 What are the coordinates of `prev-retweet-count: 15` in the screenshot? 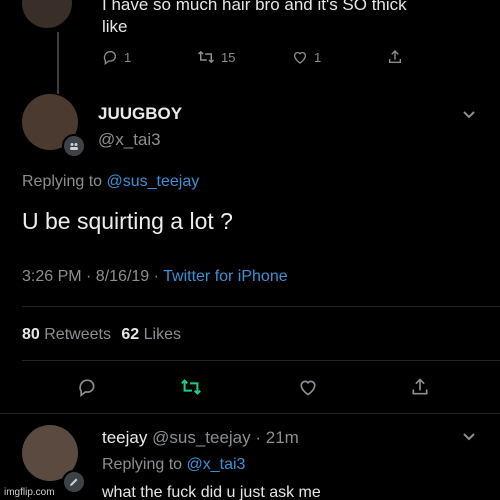 It's located at (228, 57).